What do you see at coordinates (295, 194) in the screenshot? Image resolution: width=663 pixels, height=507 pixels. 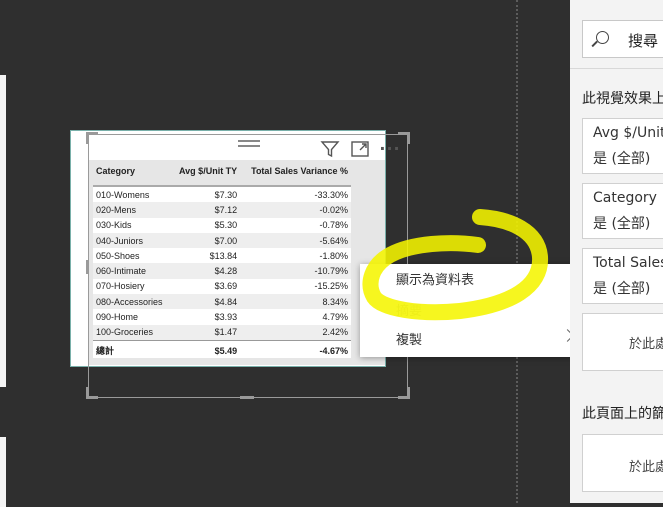 I see `cell-variance: -33.30%` at bounding box center [295, 194].